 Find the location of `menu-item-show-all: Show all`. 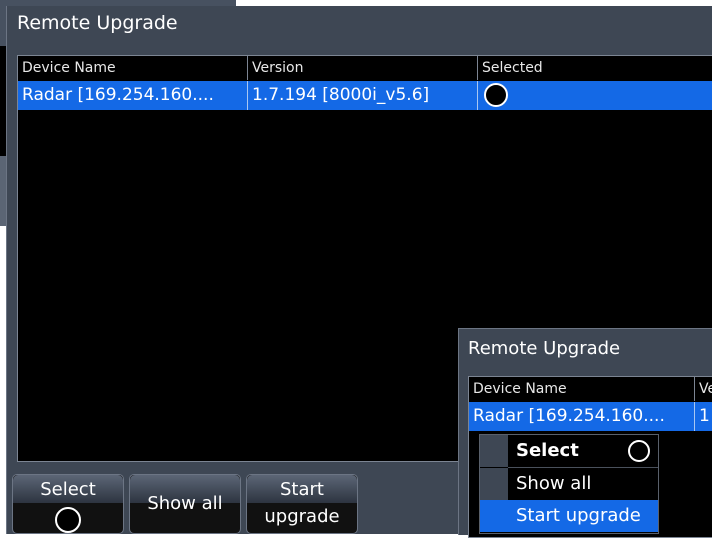

menu-item-show-all: Show all is located at coordinates (569, 484).